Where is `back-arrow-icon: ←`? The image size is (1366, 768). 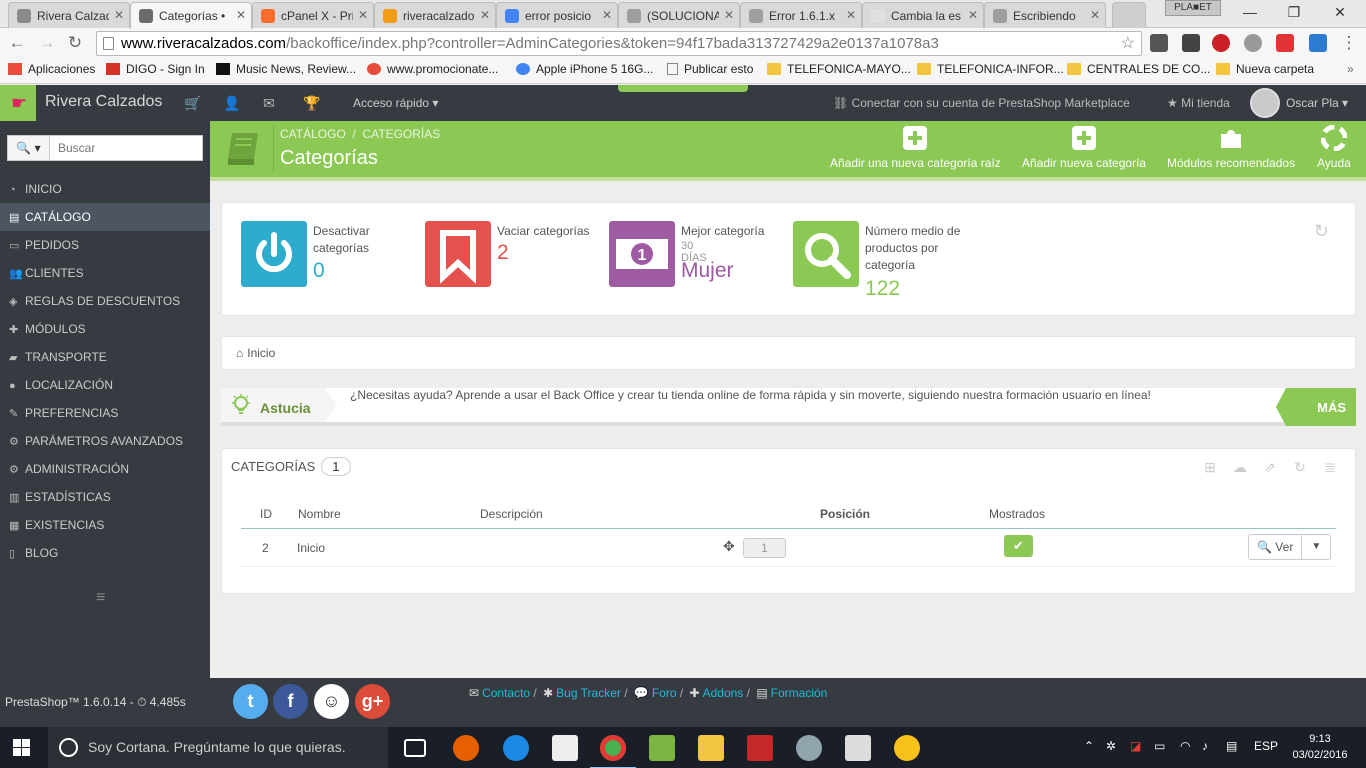
back-arrow-icon: ← is located at coordinates (17, 43).